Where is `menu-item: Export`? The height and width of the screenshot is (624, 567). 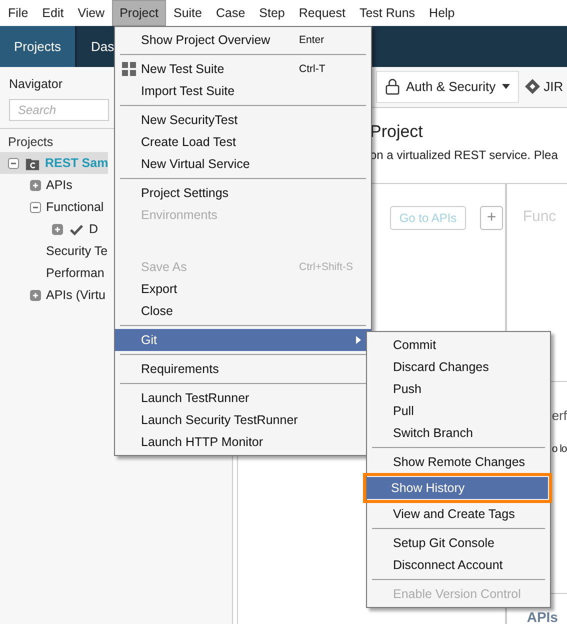 menu-item: Export is located at coordinates (243, 289).